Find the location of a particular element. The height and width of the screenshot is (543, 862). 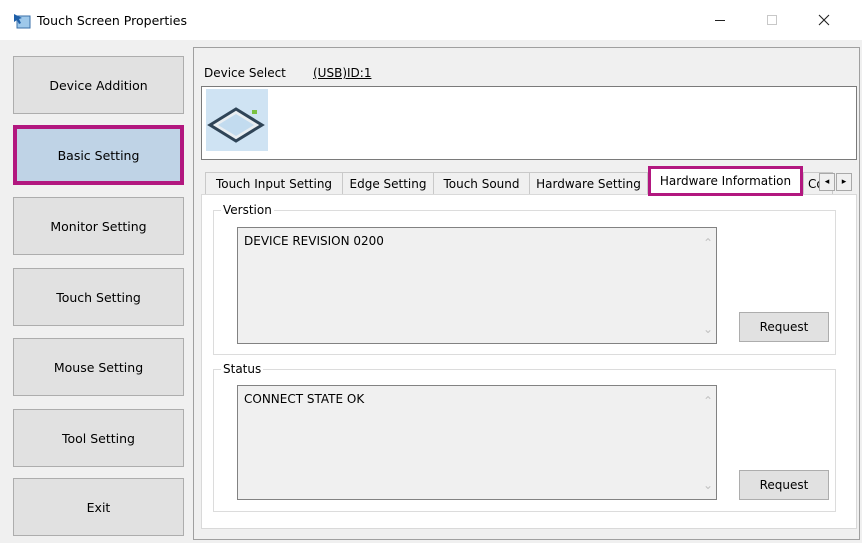

title-bar: Touch Screen Properties is located at coordinates (431, 20).